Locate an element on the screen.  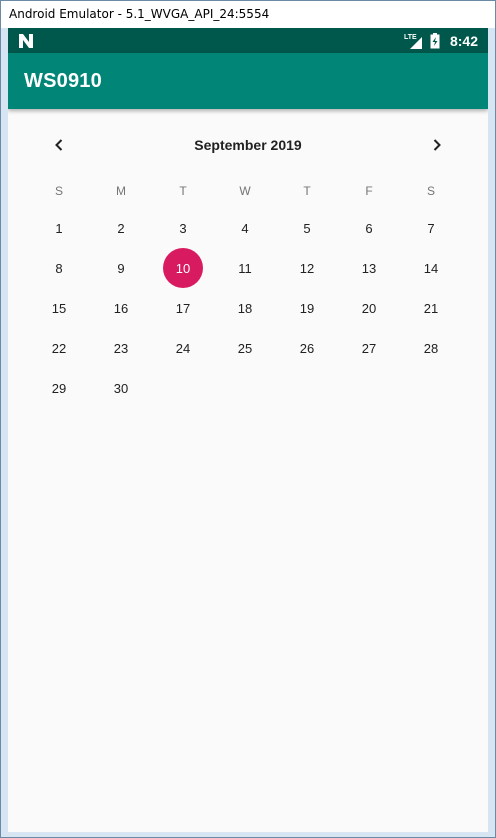
day-number: 11 is located at coordinates (245, 268).